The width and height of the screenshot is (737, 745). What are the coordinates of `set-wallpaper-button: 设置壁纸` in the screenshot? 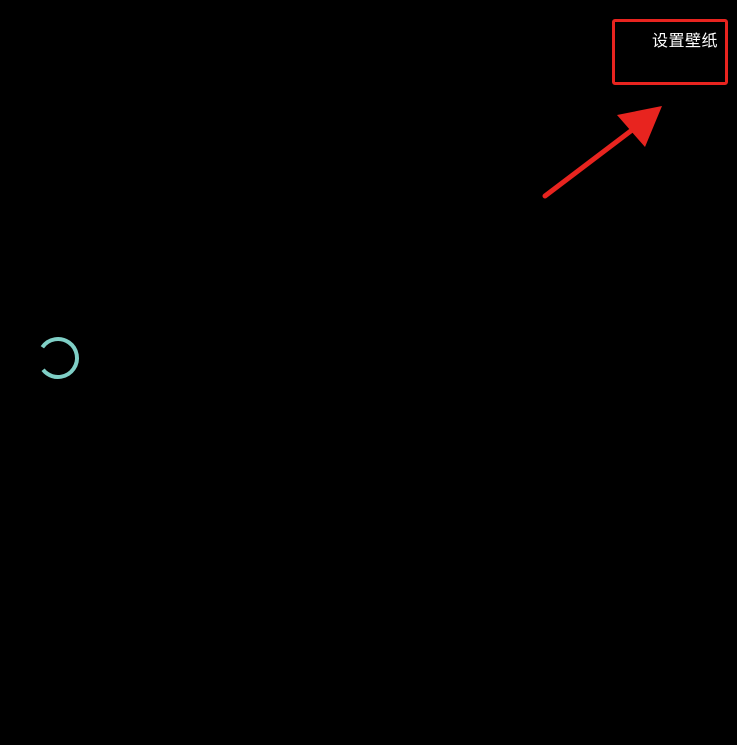 It's located at (685, 41).